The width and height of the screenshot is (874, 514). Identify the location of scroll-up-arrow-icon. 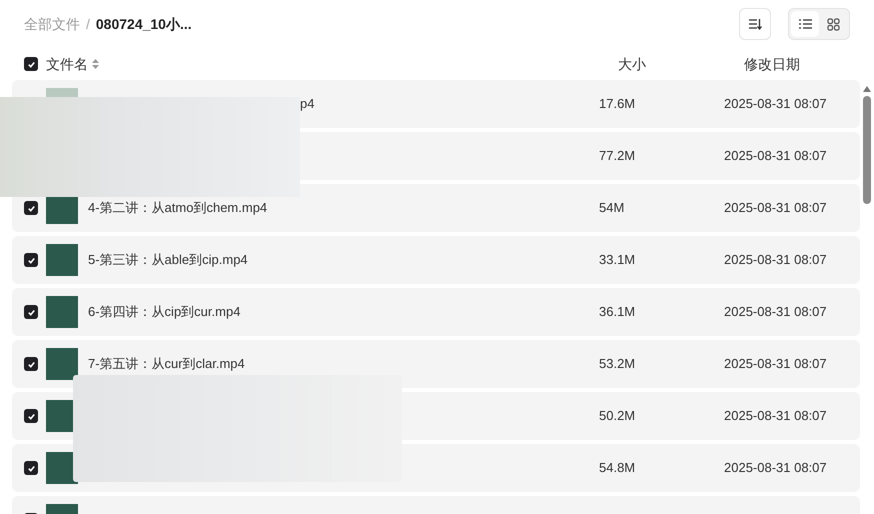
(867, 89).